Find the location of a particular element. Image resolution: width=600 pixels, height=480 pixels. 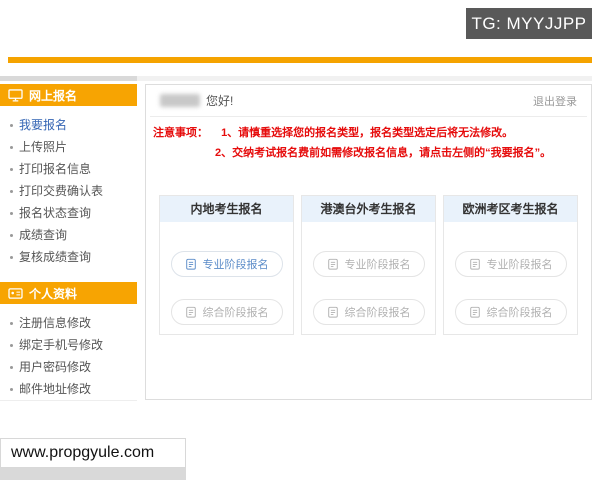

sidebar-section-title: 网上报名 is located at coordinates (53, 95).